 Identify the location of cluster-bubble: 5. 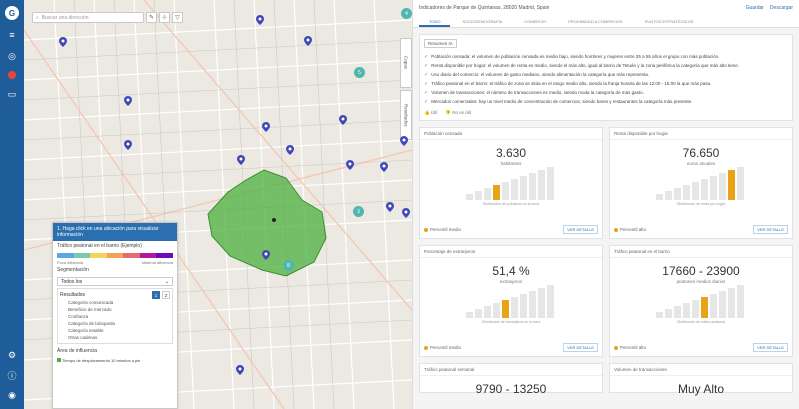
(359, 72).